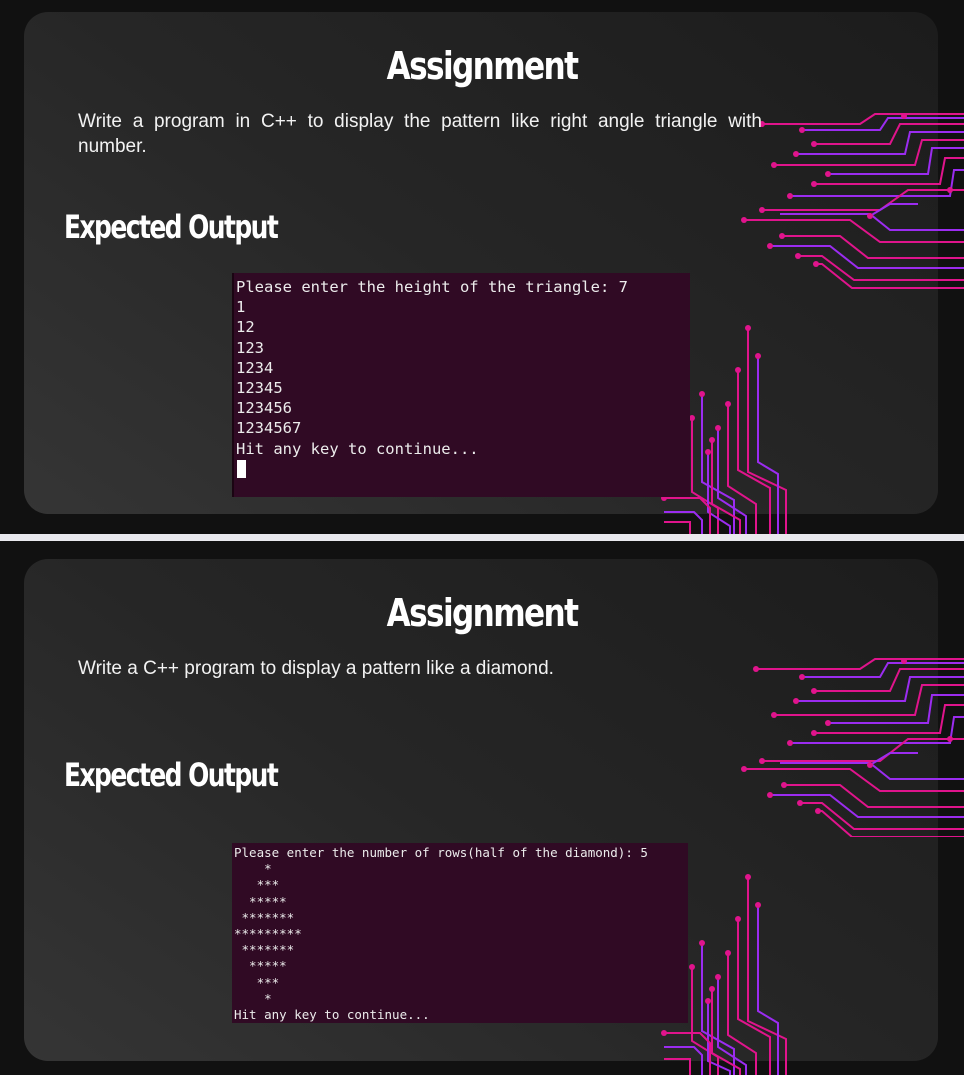  Describe the element at coordinates (241, 468) in the screenshot. I see `terminal-cursor` at that location.